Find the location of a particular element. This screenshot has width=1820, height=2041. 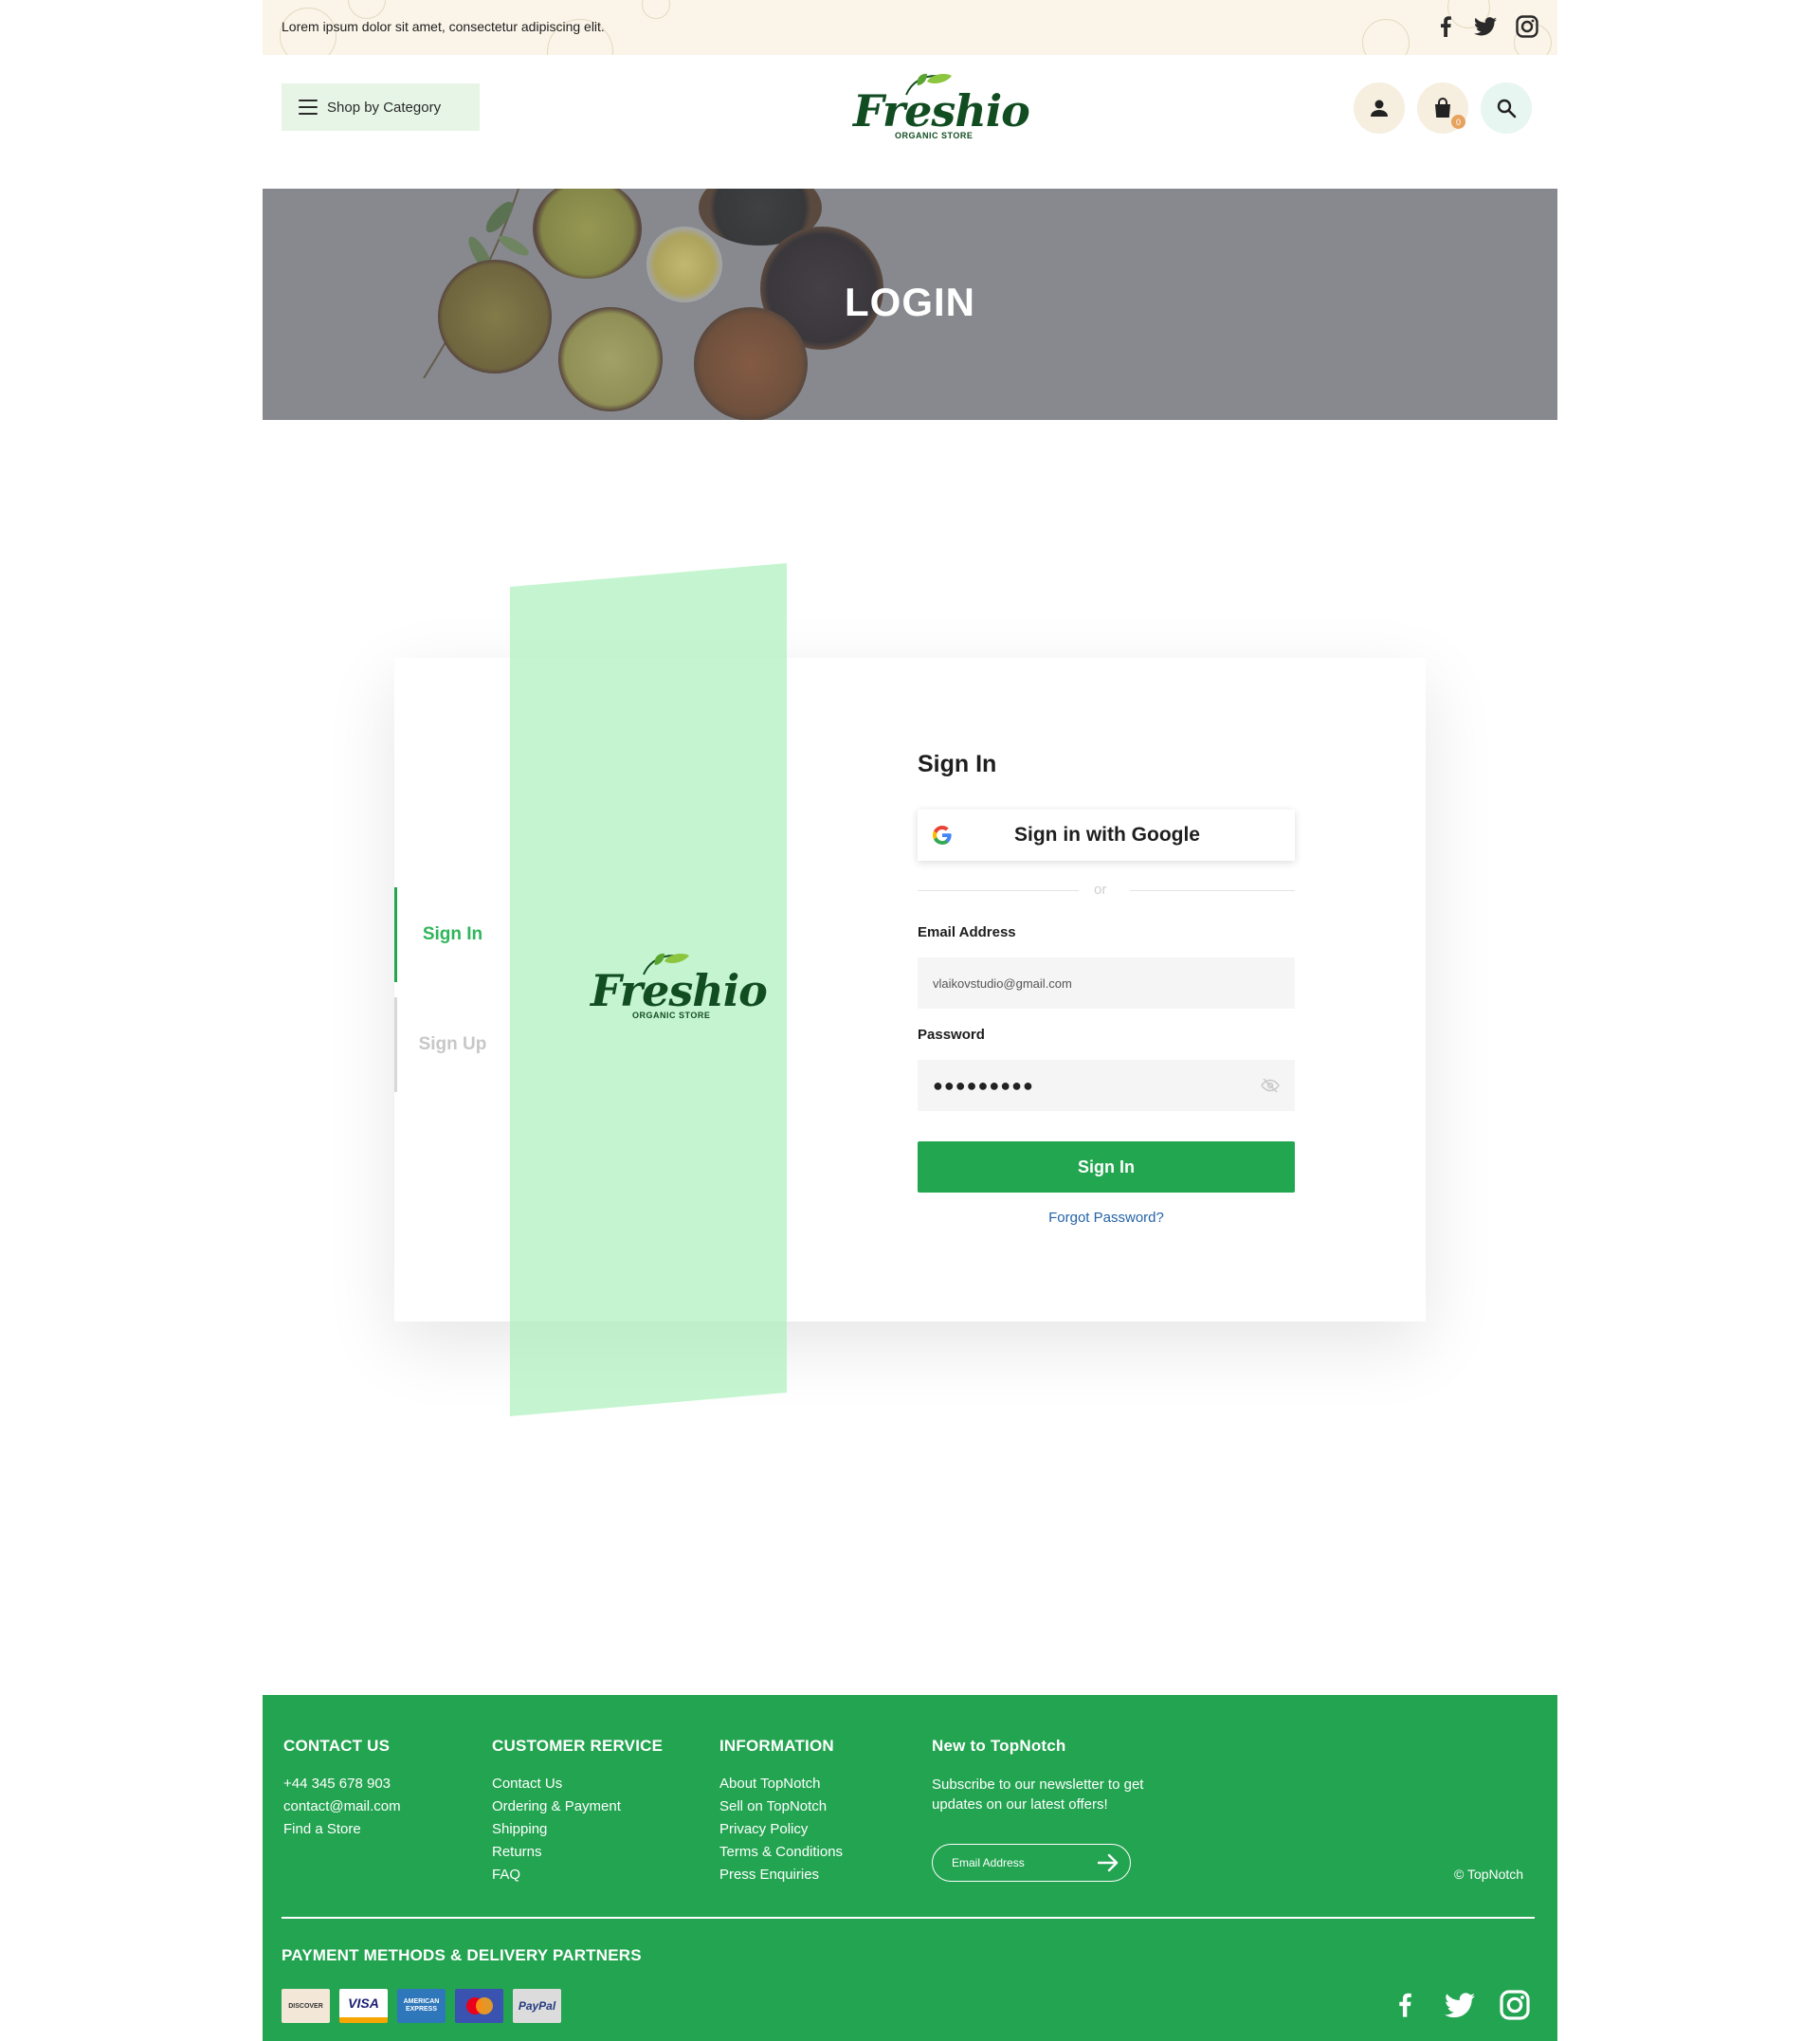

page-title: LOGIN is located at coordinates (910, 302).